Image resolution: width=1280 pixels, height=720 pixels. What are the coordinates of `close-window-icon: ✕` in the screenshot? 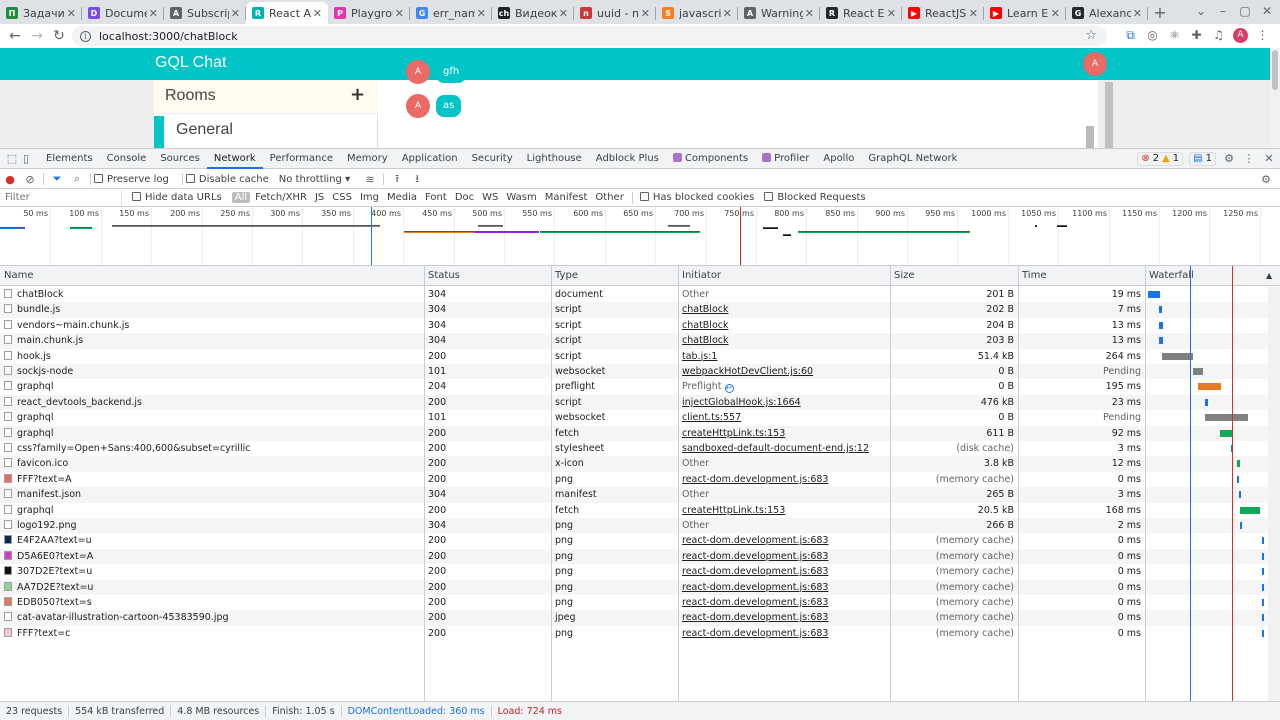 It's located at (1267, 11).